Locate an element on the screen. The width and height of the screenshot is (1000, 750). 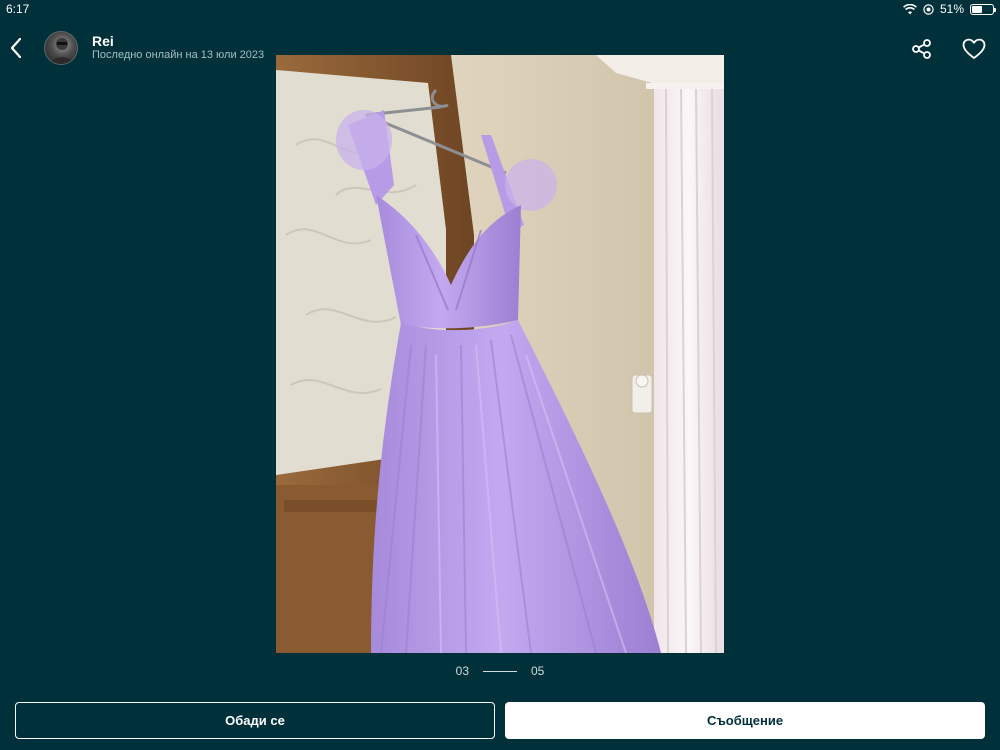
favorite-button is located at coordinates (974, 49).